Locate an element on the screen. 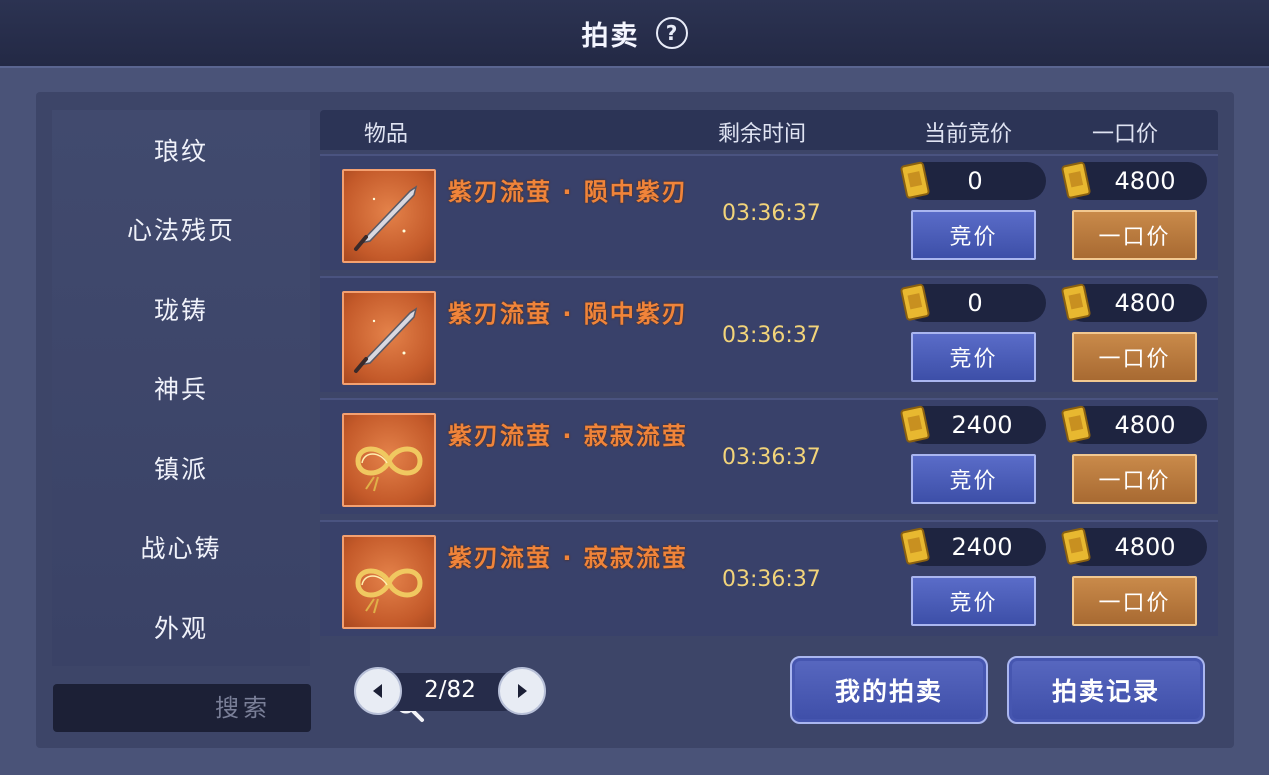  header-time: 剩余时间 is located at coordinates (762, 134).